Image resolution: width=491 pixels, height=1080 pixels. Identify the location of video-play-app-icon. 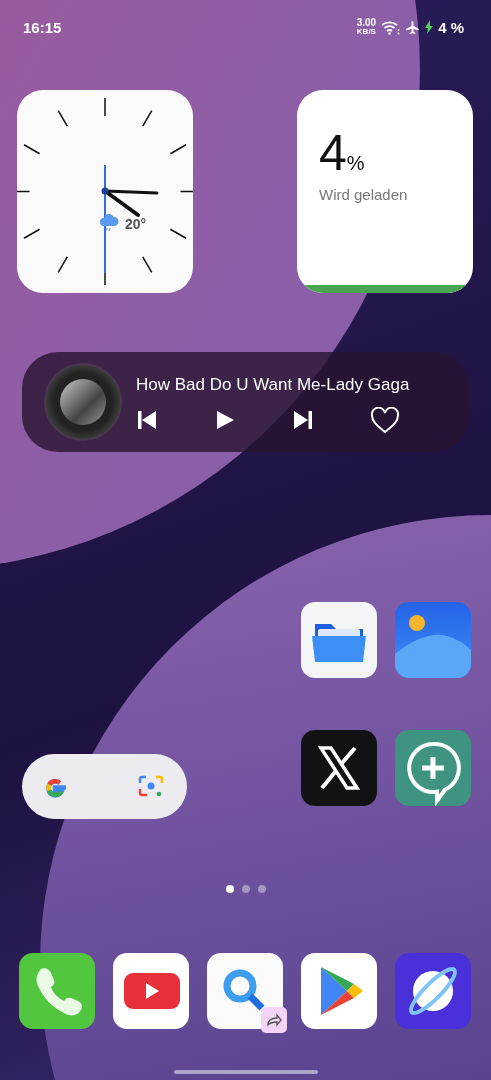
(151, 991).